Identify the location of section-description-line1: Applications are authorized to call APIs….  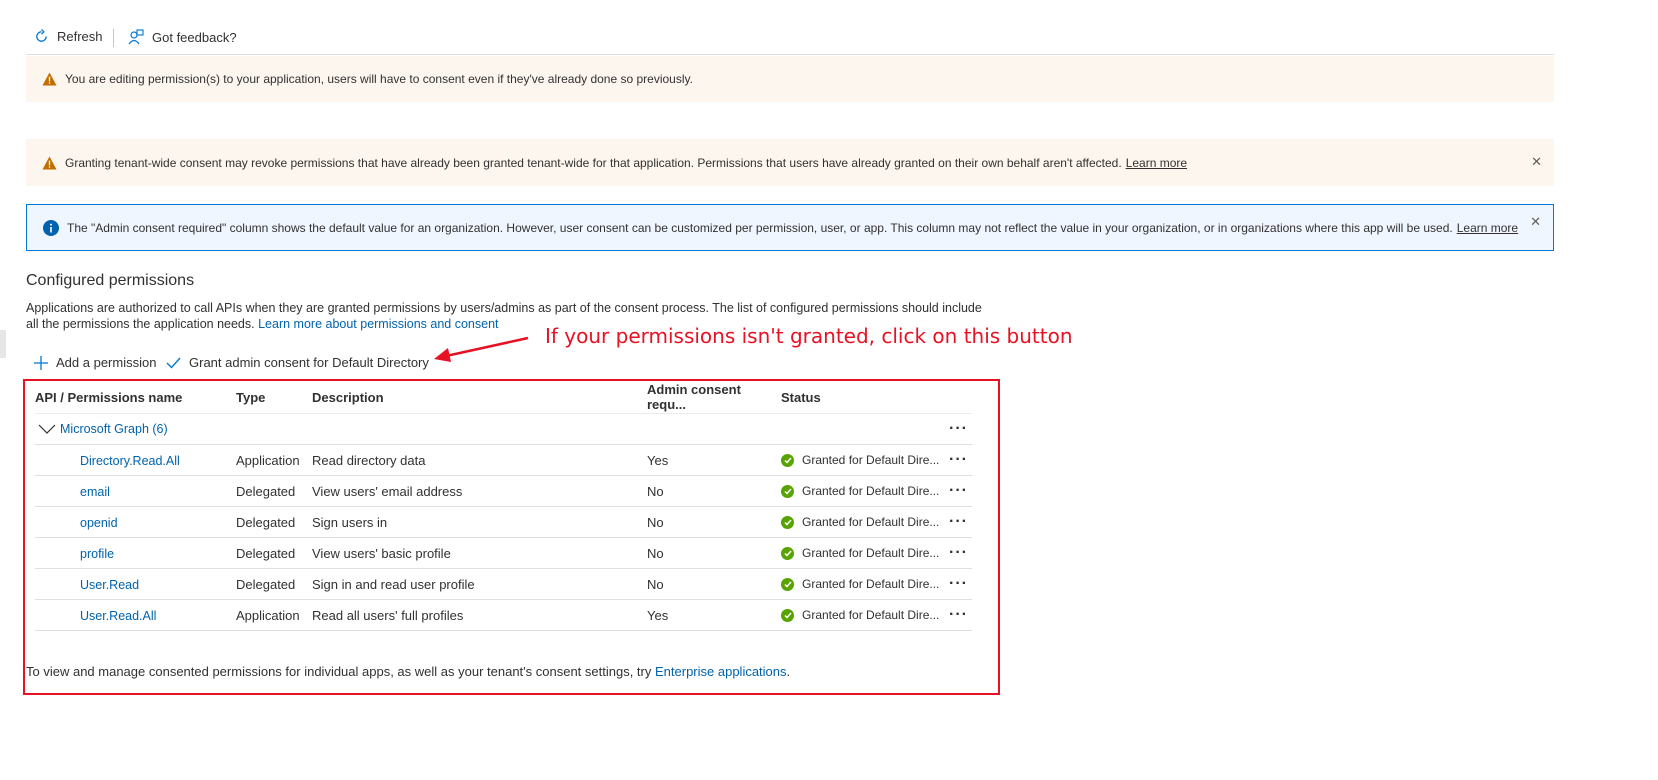
(504, 308).